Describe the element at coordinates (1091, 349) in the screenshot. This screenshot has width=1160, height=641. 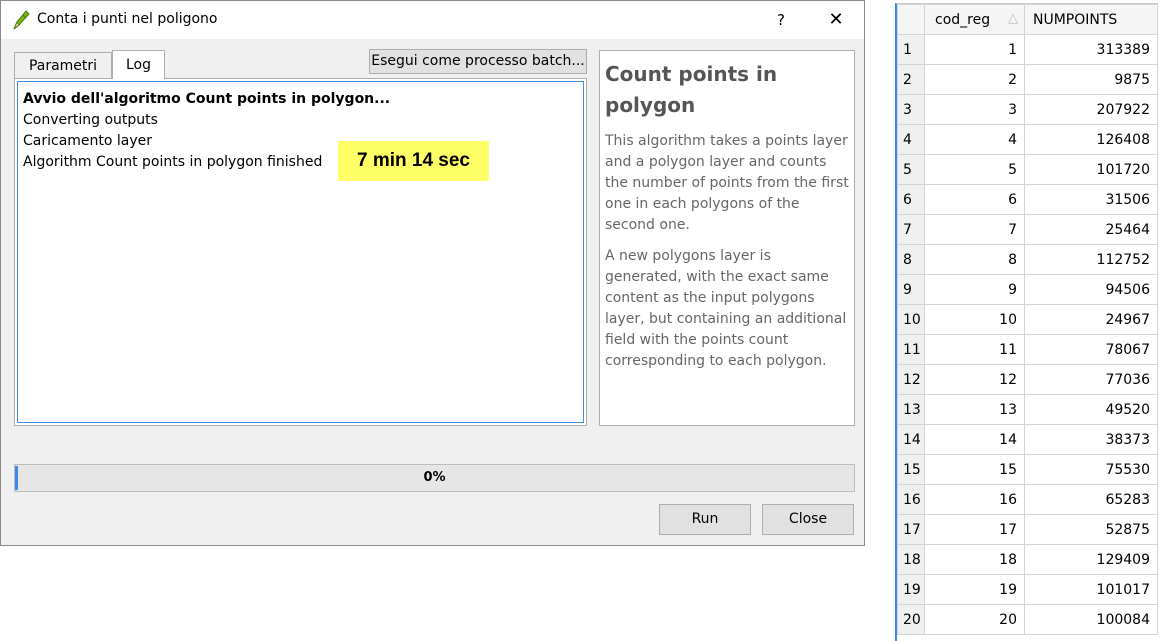
I see `cell-numpoints: 78067` at that location.